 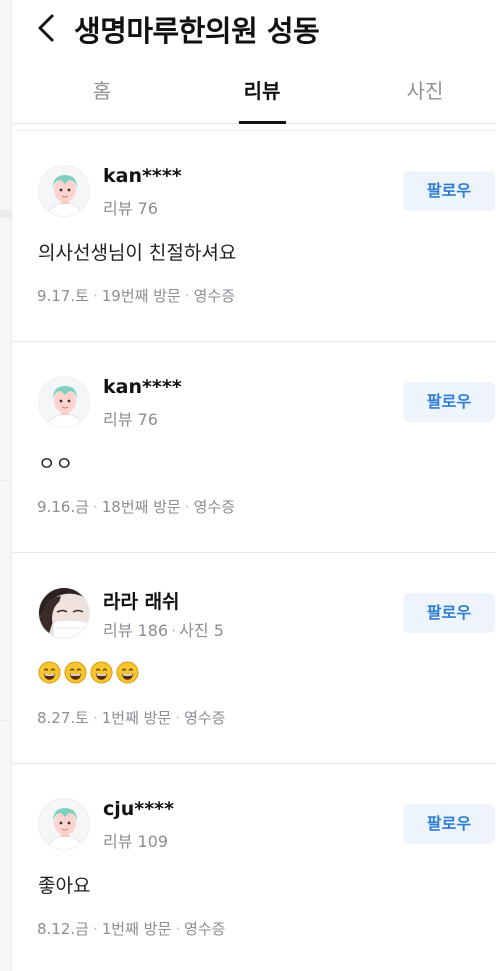 I want to click on tab-reviews: 리뷰, so click(x=262, y=94).